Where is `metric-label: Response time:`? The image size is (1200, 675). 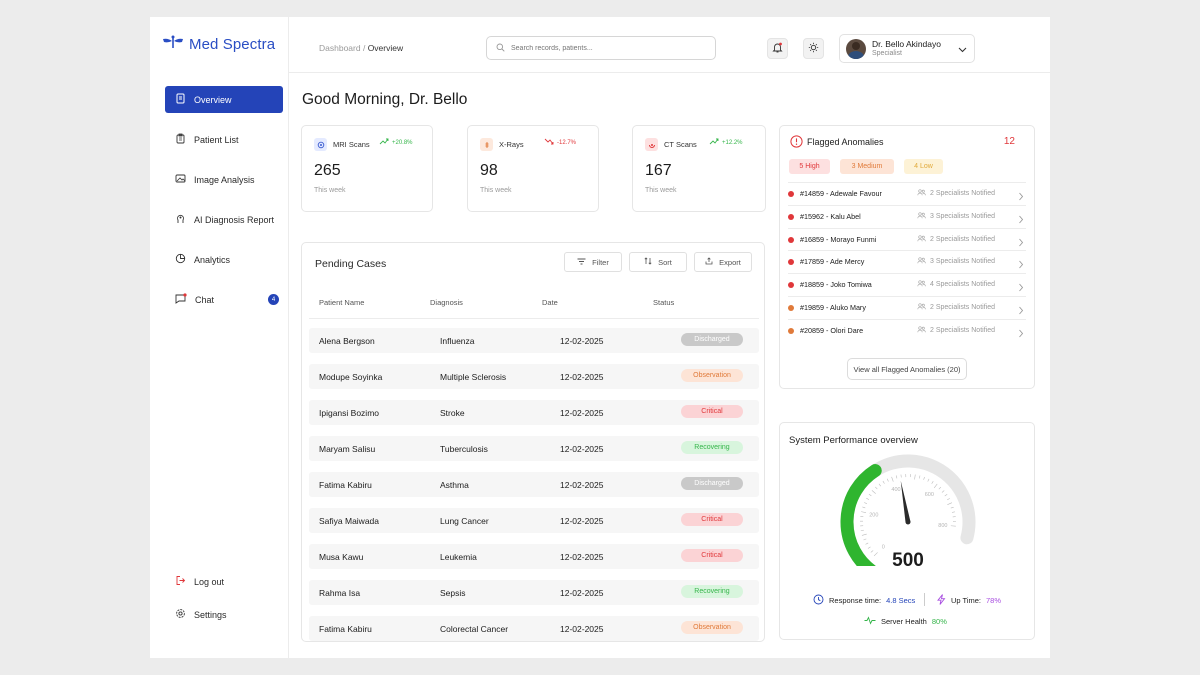
metric-label: Response time: is located at coordinates (855, 600).